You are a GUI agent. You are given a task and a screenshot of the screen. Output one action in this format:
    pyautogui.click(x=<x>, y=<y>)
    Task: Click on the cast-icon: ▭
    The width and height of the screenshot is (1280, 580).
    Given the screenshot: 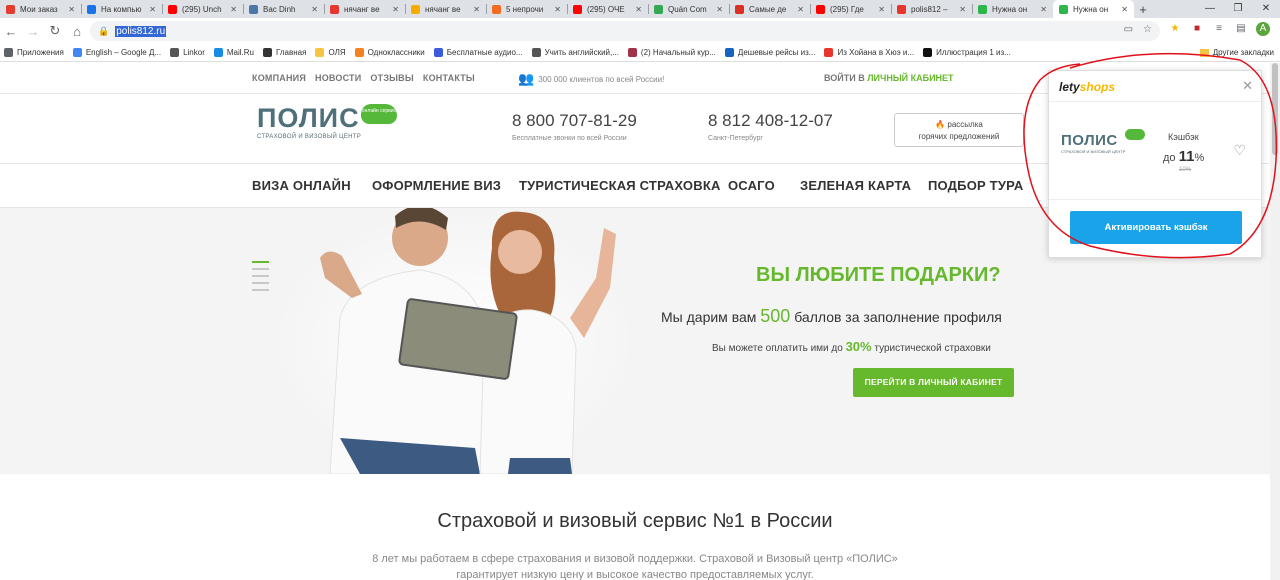 What is the action you would take?
    pyautogui.click(x=1128, y=29)
    